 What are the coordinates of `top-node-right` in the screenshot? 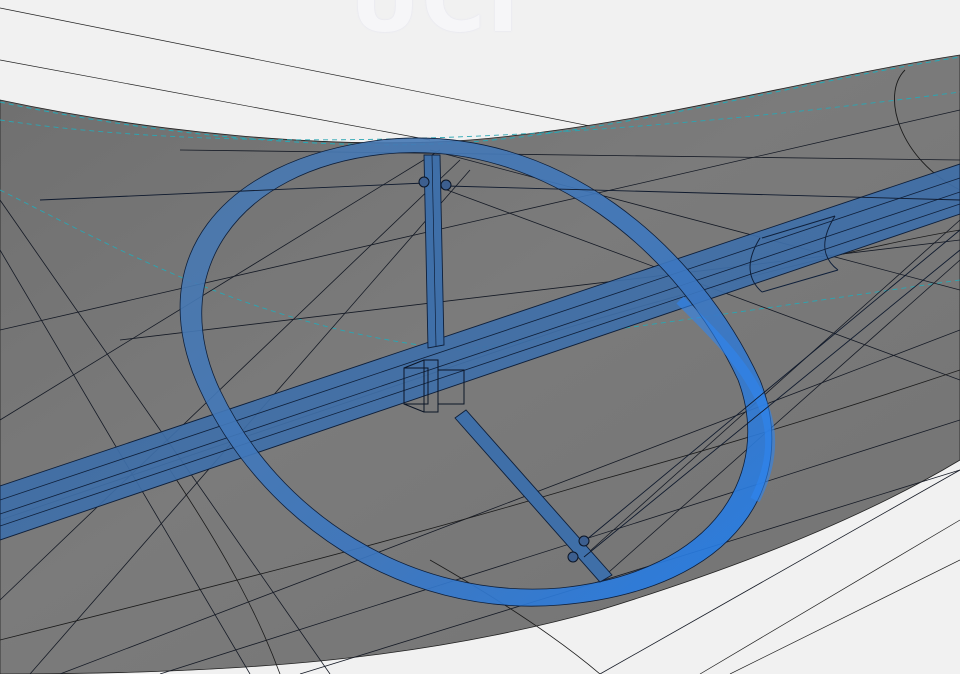 It's located at (446, 185).